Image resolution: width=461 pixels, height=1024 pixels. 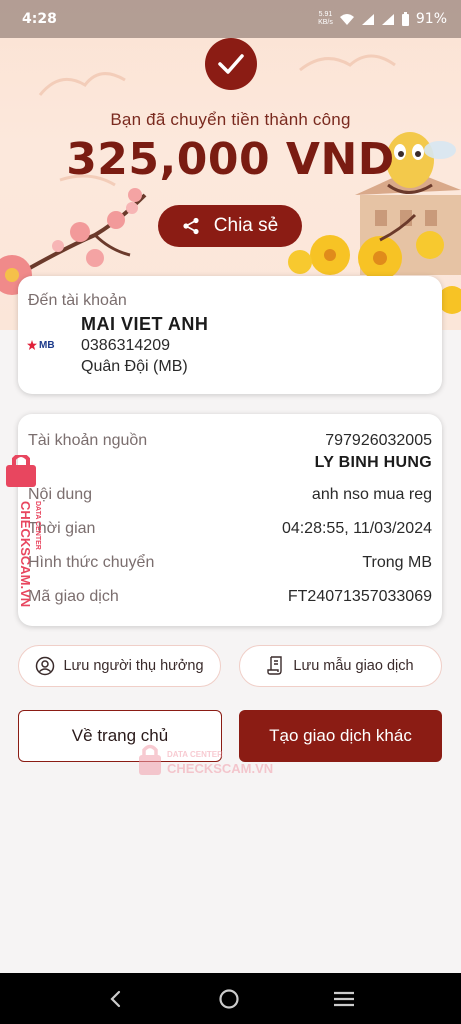 What do you see at coordinates (191, 226) in the screenshot?
I see `share-icon` at bounding box center [191, 226].